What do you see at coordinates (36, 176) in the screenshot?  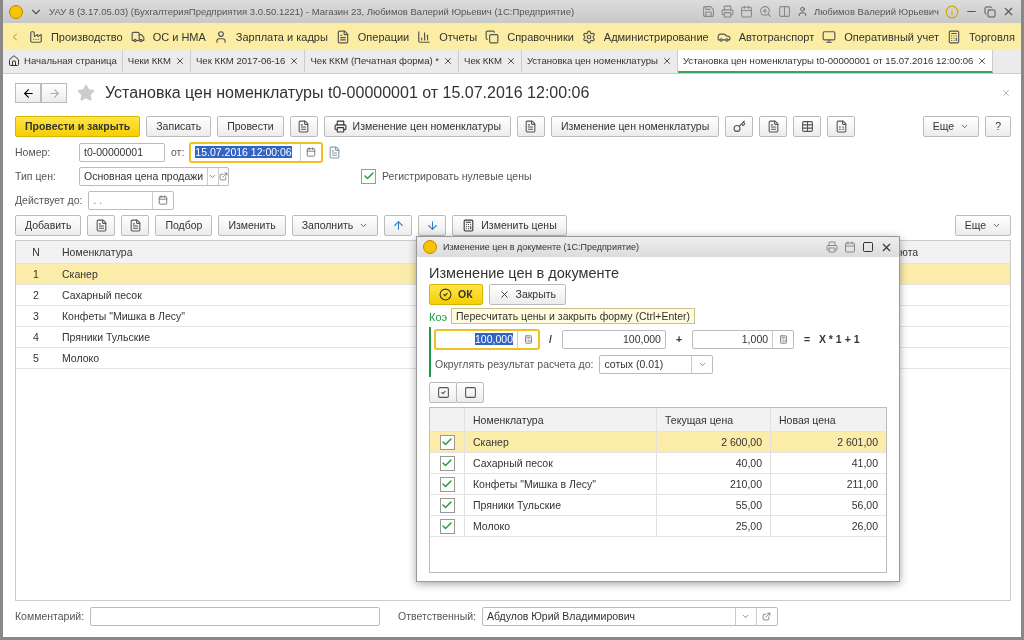 I see `price-type-label: Тип цен:` at bounding box center [36, 176].